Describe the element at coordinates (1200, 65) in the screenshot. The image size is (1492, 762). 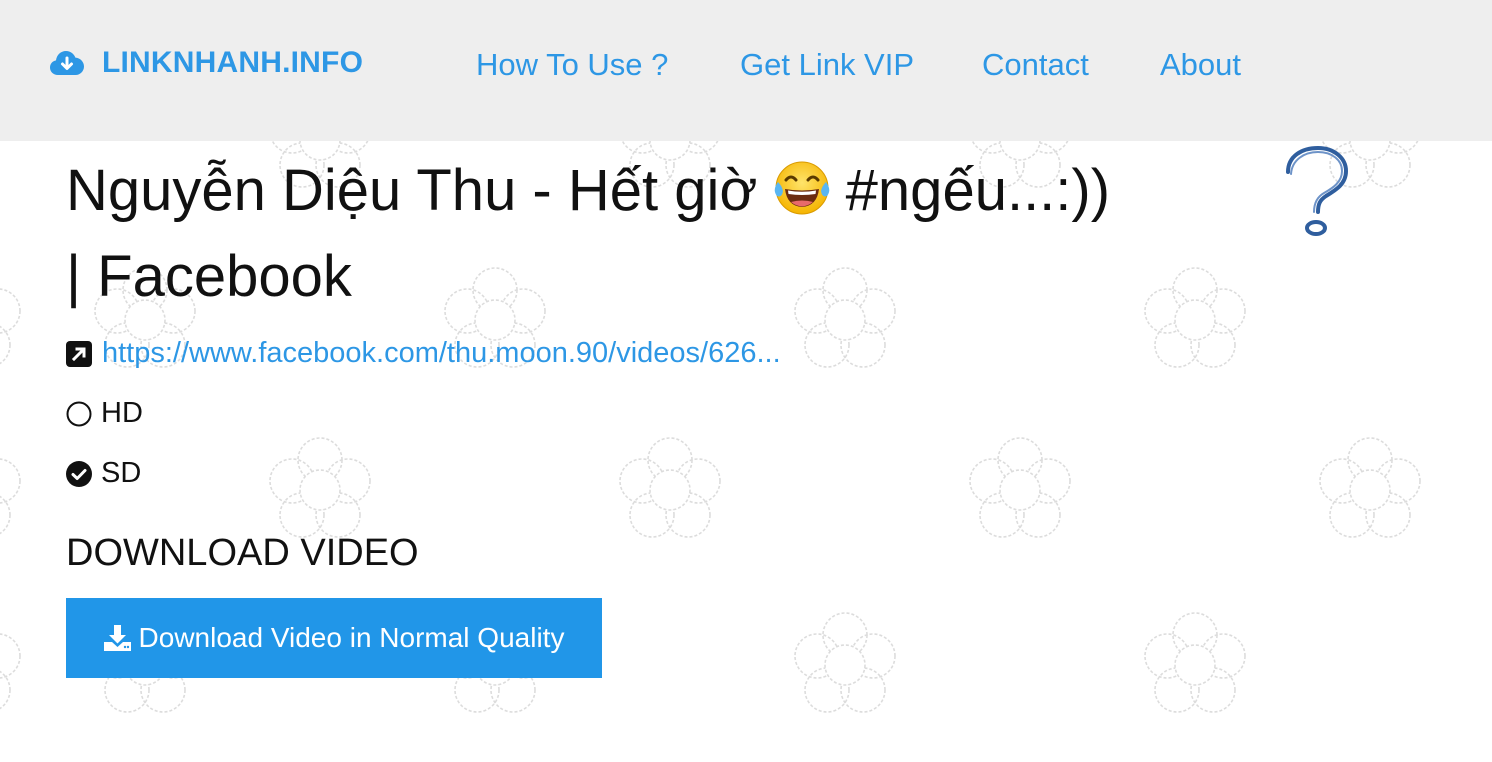
I see `nav-about: About` at that location.